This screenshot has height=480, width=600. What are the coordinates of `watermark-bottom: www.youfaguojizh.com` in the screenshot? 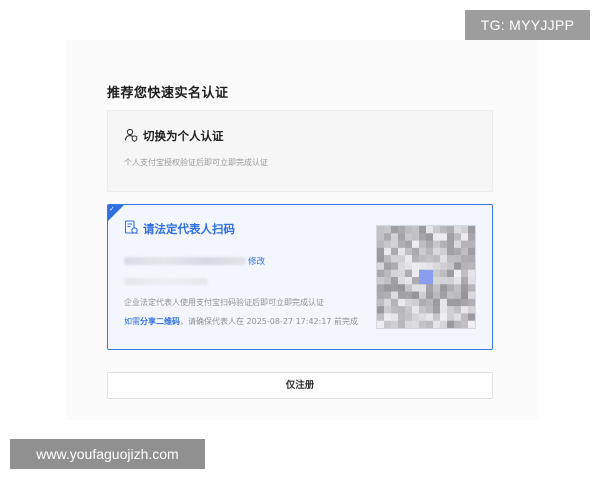 It's located at (107, 454).